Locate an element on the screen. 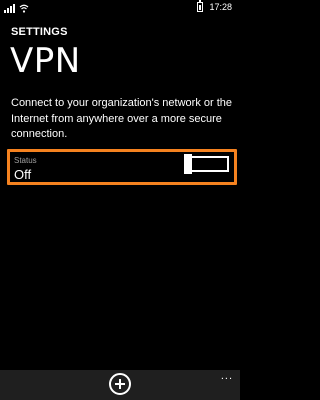 Image resolution: width=320 pixels, height=400 pixels. status-bar: 17:28 is located at coordinates (120, 8).